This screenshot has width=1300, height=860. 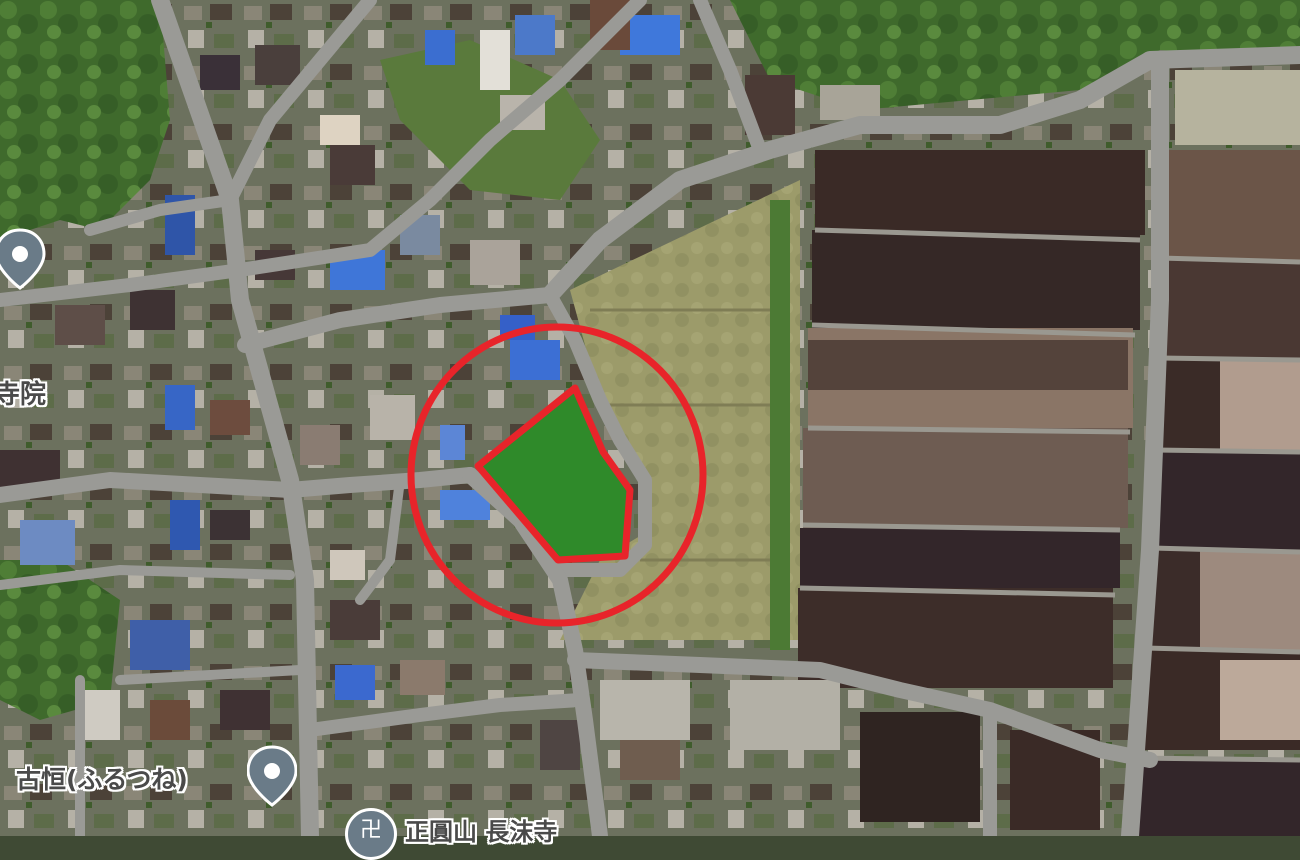 I want to click on hedge, so click(x=780, y=425).